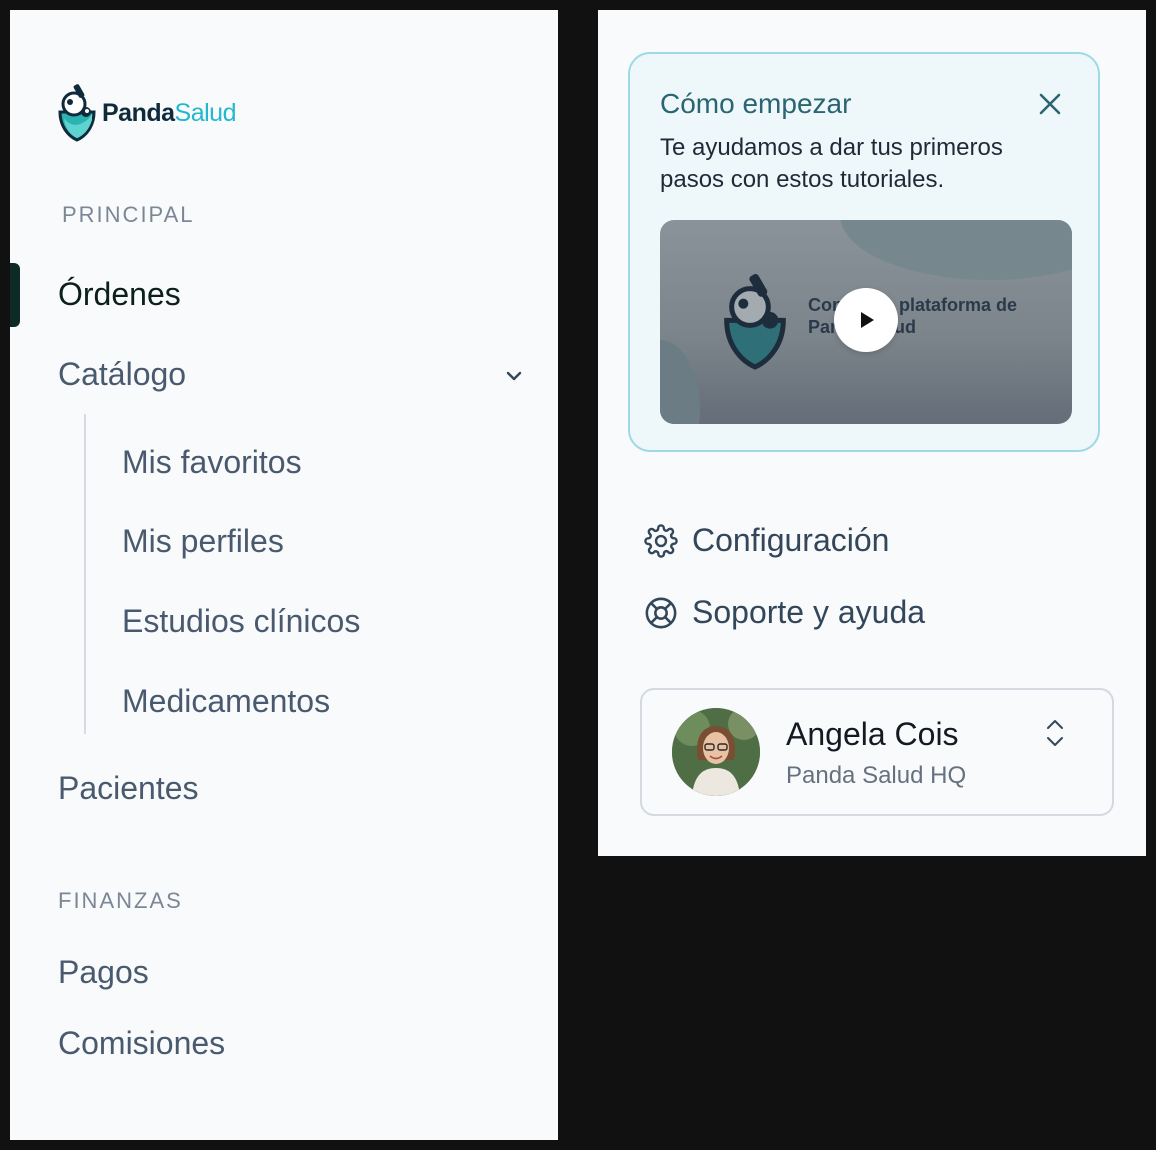 The height and width of the screenshot is (1150, 1156). I want to click on user-name: Angela Cois, so click(872, 734).